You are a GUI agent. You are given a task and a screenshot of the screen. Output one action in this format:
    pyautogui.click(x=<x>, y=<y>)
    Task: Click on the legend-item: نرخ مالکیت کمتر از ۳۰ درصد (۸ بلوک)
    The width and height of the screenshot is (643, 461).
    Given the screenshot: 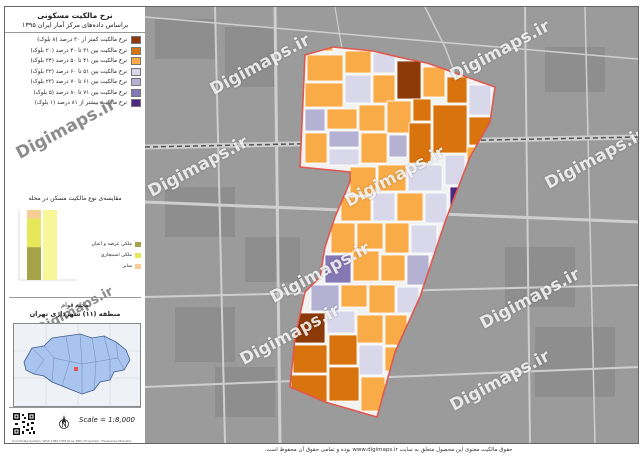 What is the action you would take?
    pyautogui.click(x=75, y=40)
    